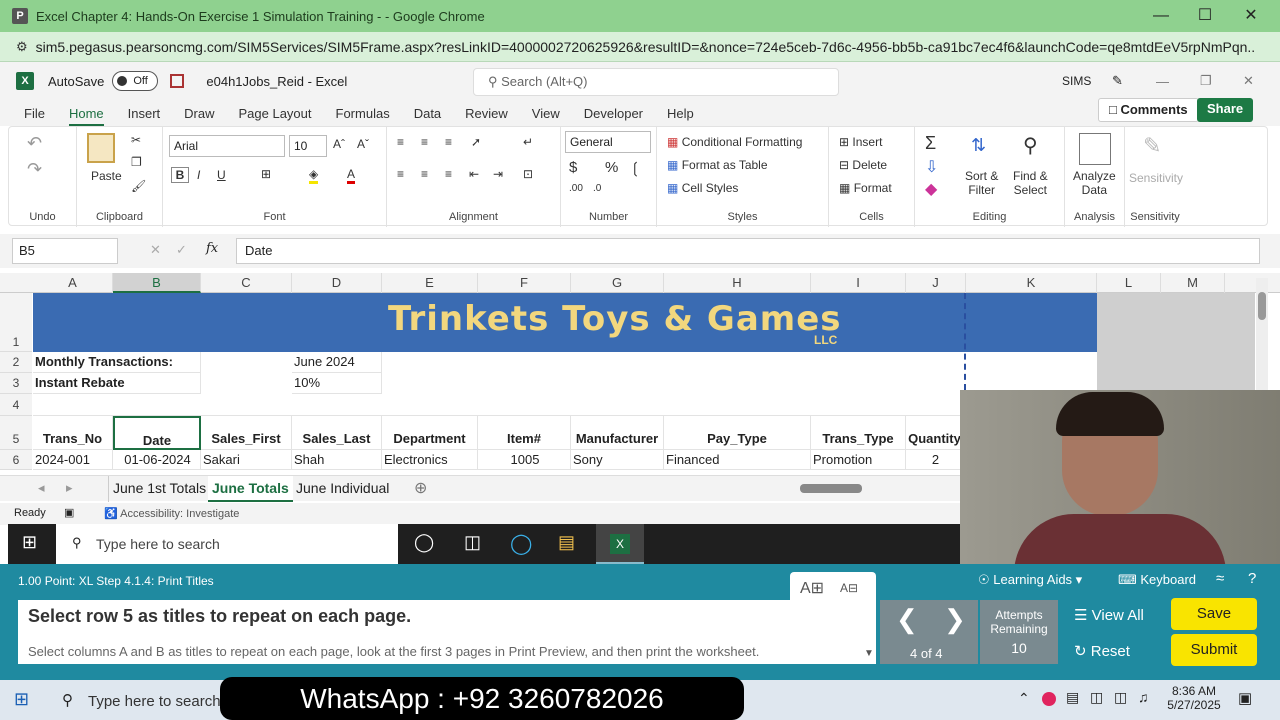 The image size is (1280, 720). I want to click on notification-icon: ▣, so click(1245, 698).